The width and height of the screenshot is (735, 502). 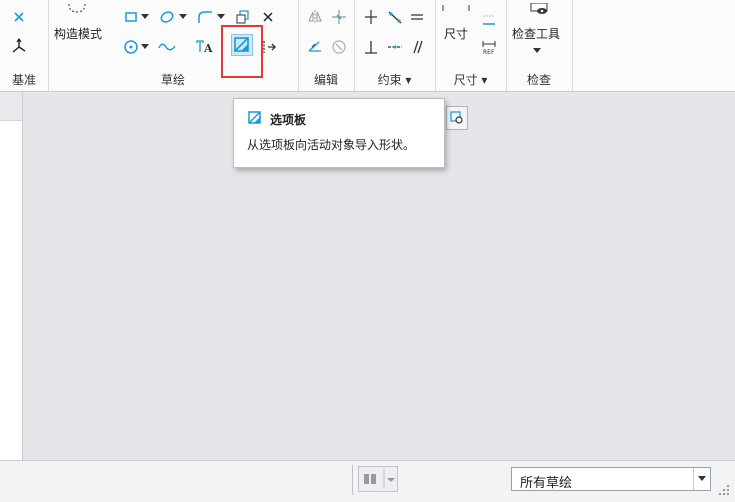 What do you see at coordinates (489, 47) in the screenshot?
I see `reference-dimension-icon: REF` at bounding box center [489, 47].